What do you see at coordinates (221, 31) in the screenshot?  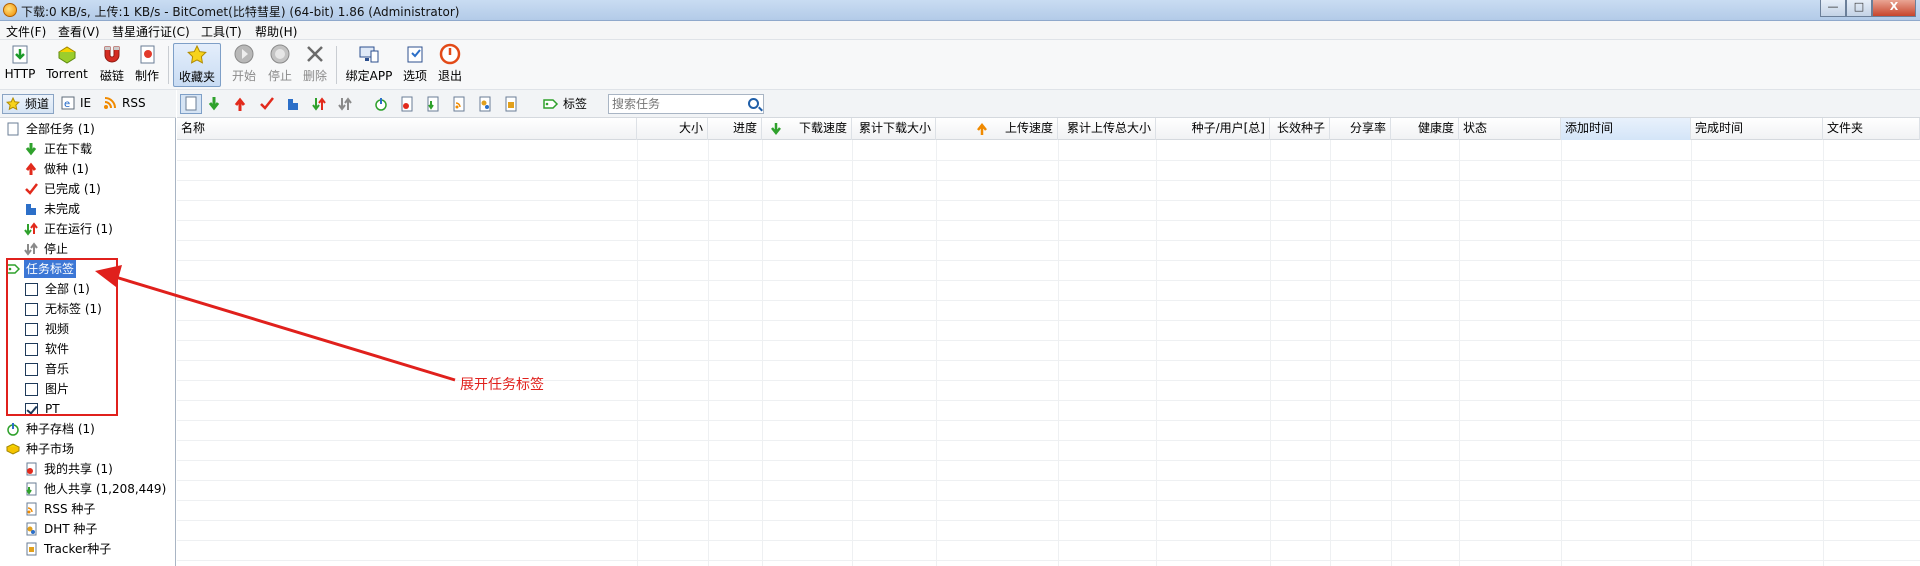 I see `menu-tools: 工具(T)` at bounding box center [221, 31].